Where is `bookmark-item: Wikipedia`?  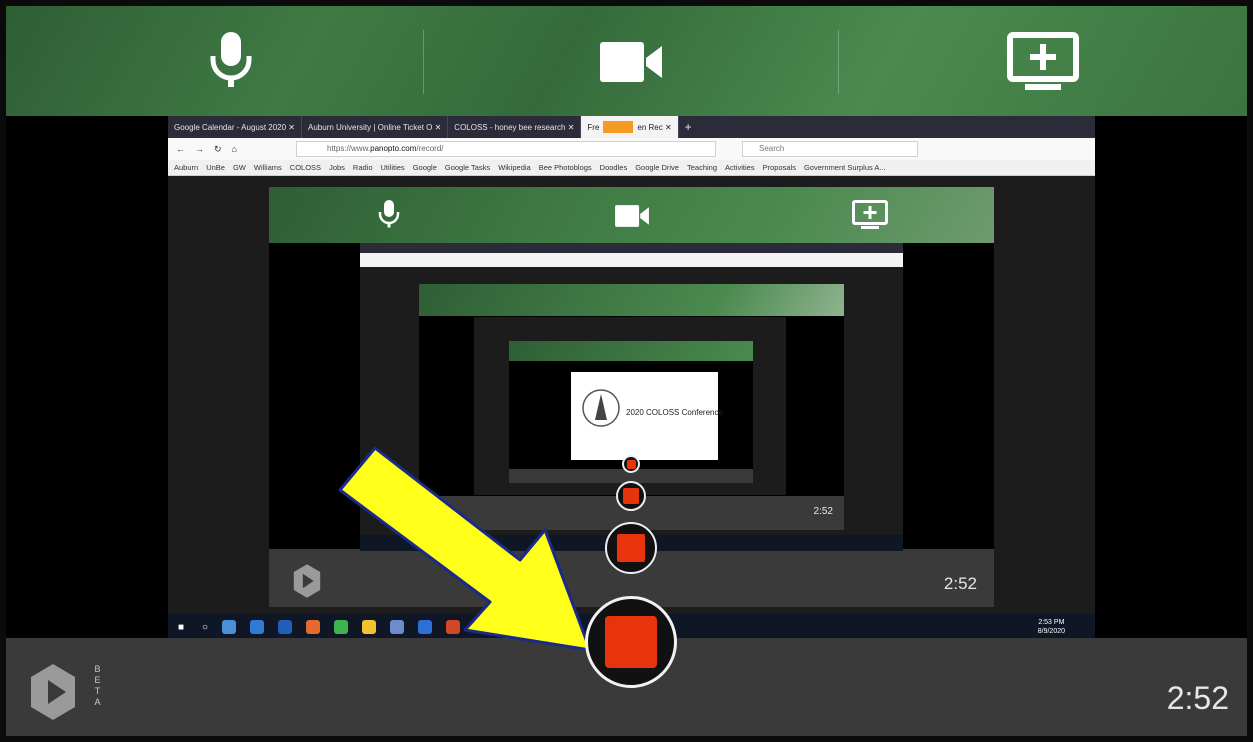
bookmark-item: Wikipedia is located at coordinates (514, 167).